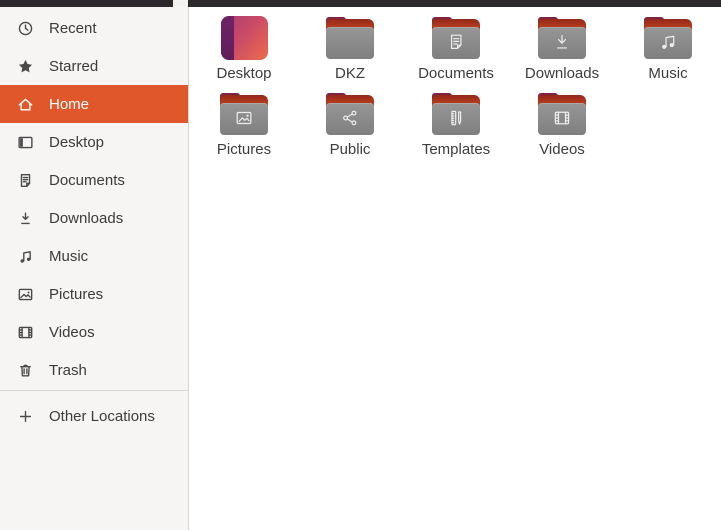  Describe the element at coordinates (244, 73) in the screenshot. I see `file-label: Desktop` at that location.